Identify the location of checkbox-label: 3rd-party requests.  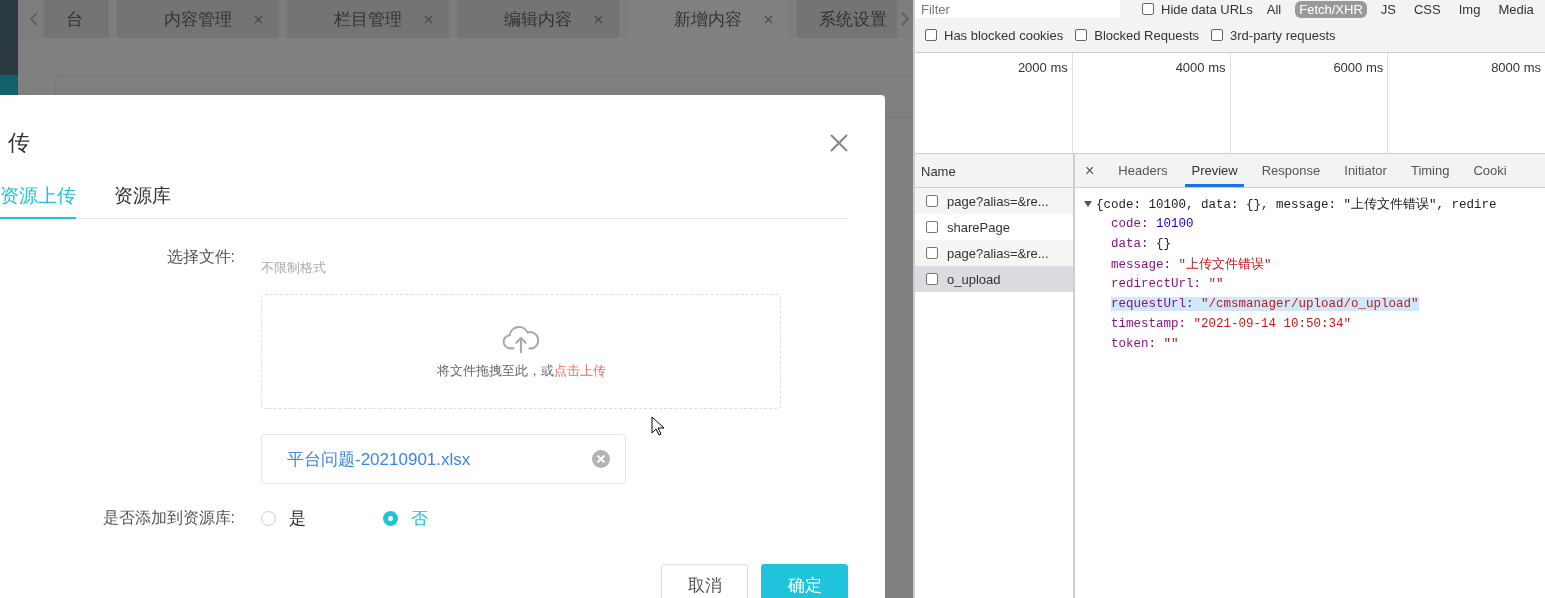
(1283, 35).